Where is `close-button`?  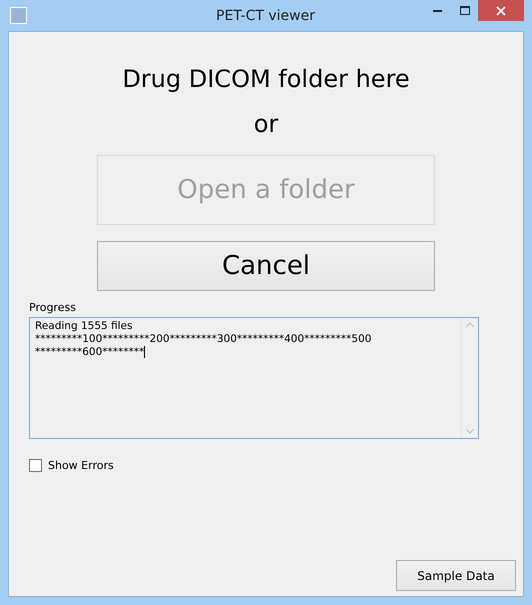 close-button is located at coordinates (501, 10).